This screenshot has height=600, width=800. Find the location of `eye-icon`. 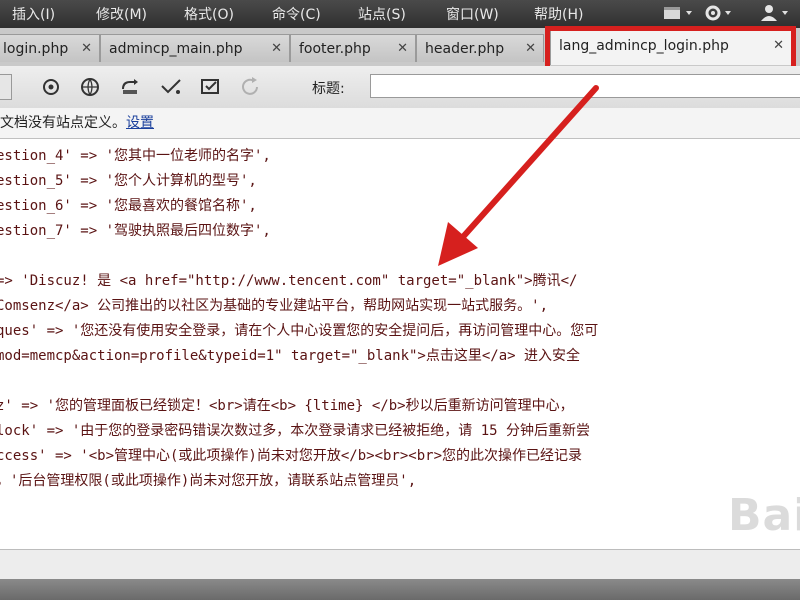

eye-icon is located at coordinates (51, 87).